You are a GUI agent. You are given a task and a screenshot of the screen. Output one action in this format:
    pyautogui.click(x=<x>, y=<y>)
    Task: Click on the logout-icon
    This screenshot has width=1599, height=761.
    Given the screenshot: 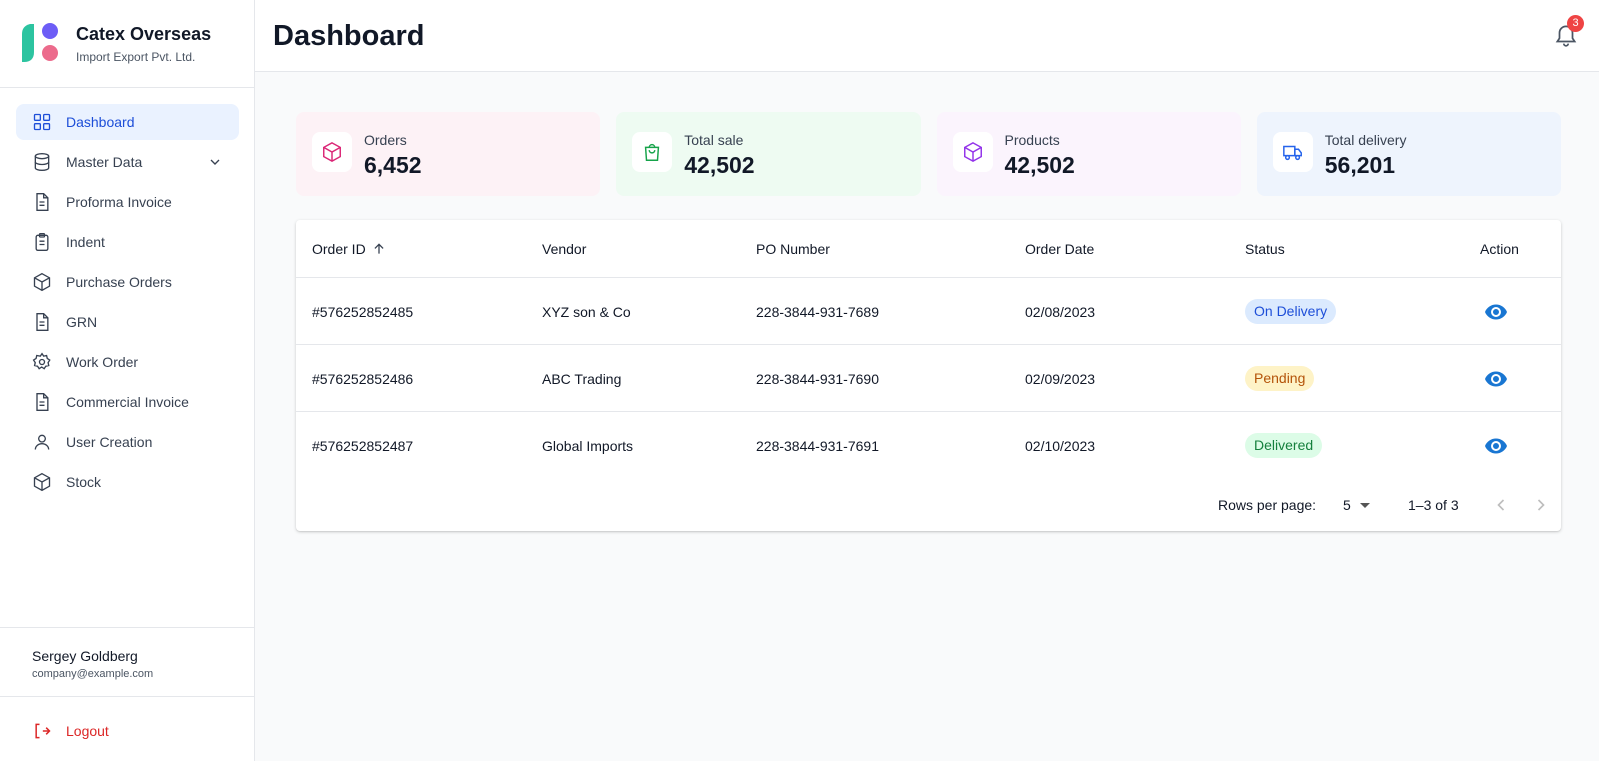 What is the action you would take?
    pyautogui.click(x=43, y=731)
    